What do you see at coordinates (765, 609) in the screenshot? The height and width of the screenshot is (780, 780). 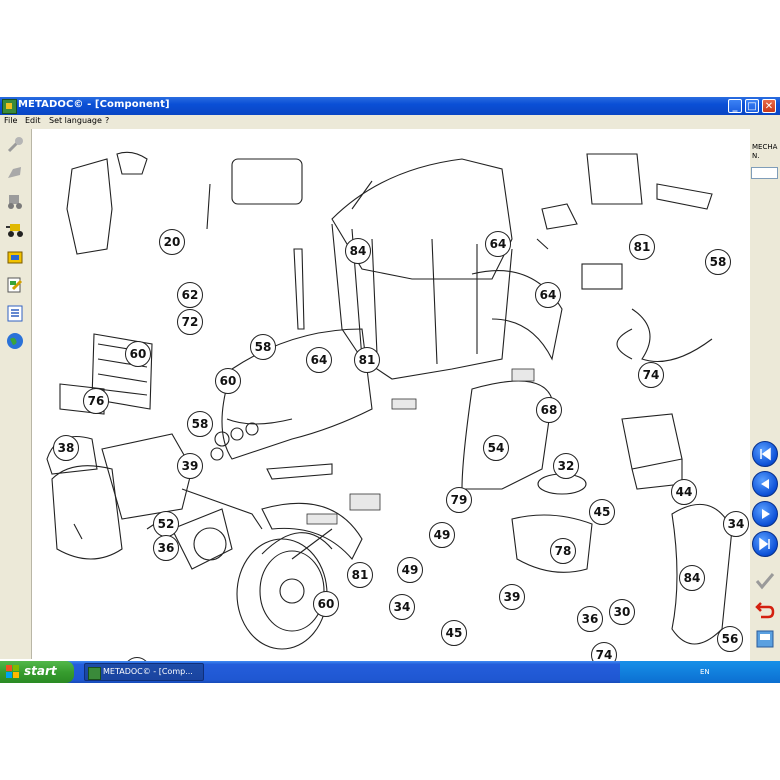 I see `back-icon` at bounding box center [765, 609].